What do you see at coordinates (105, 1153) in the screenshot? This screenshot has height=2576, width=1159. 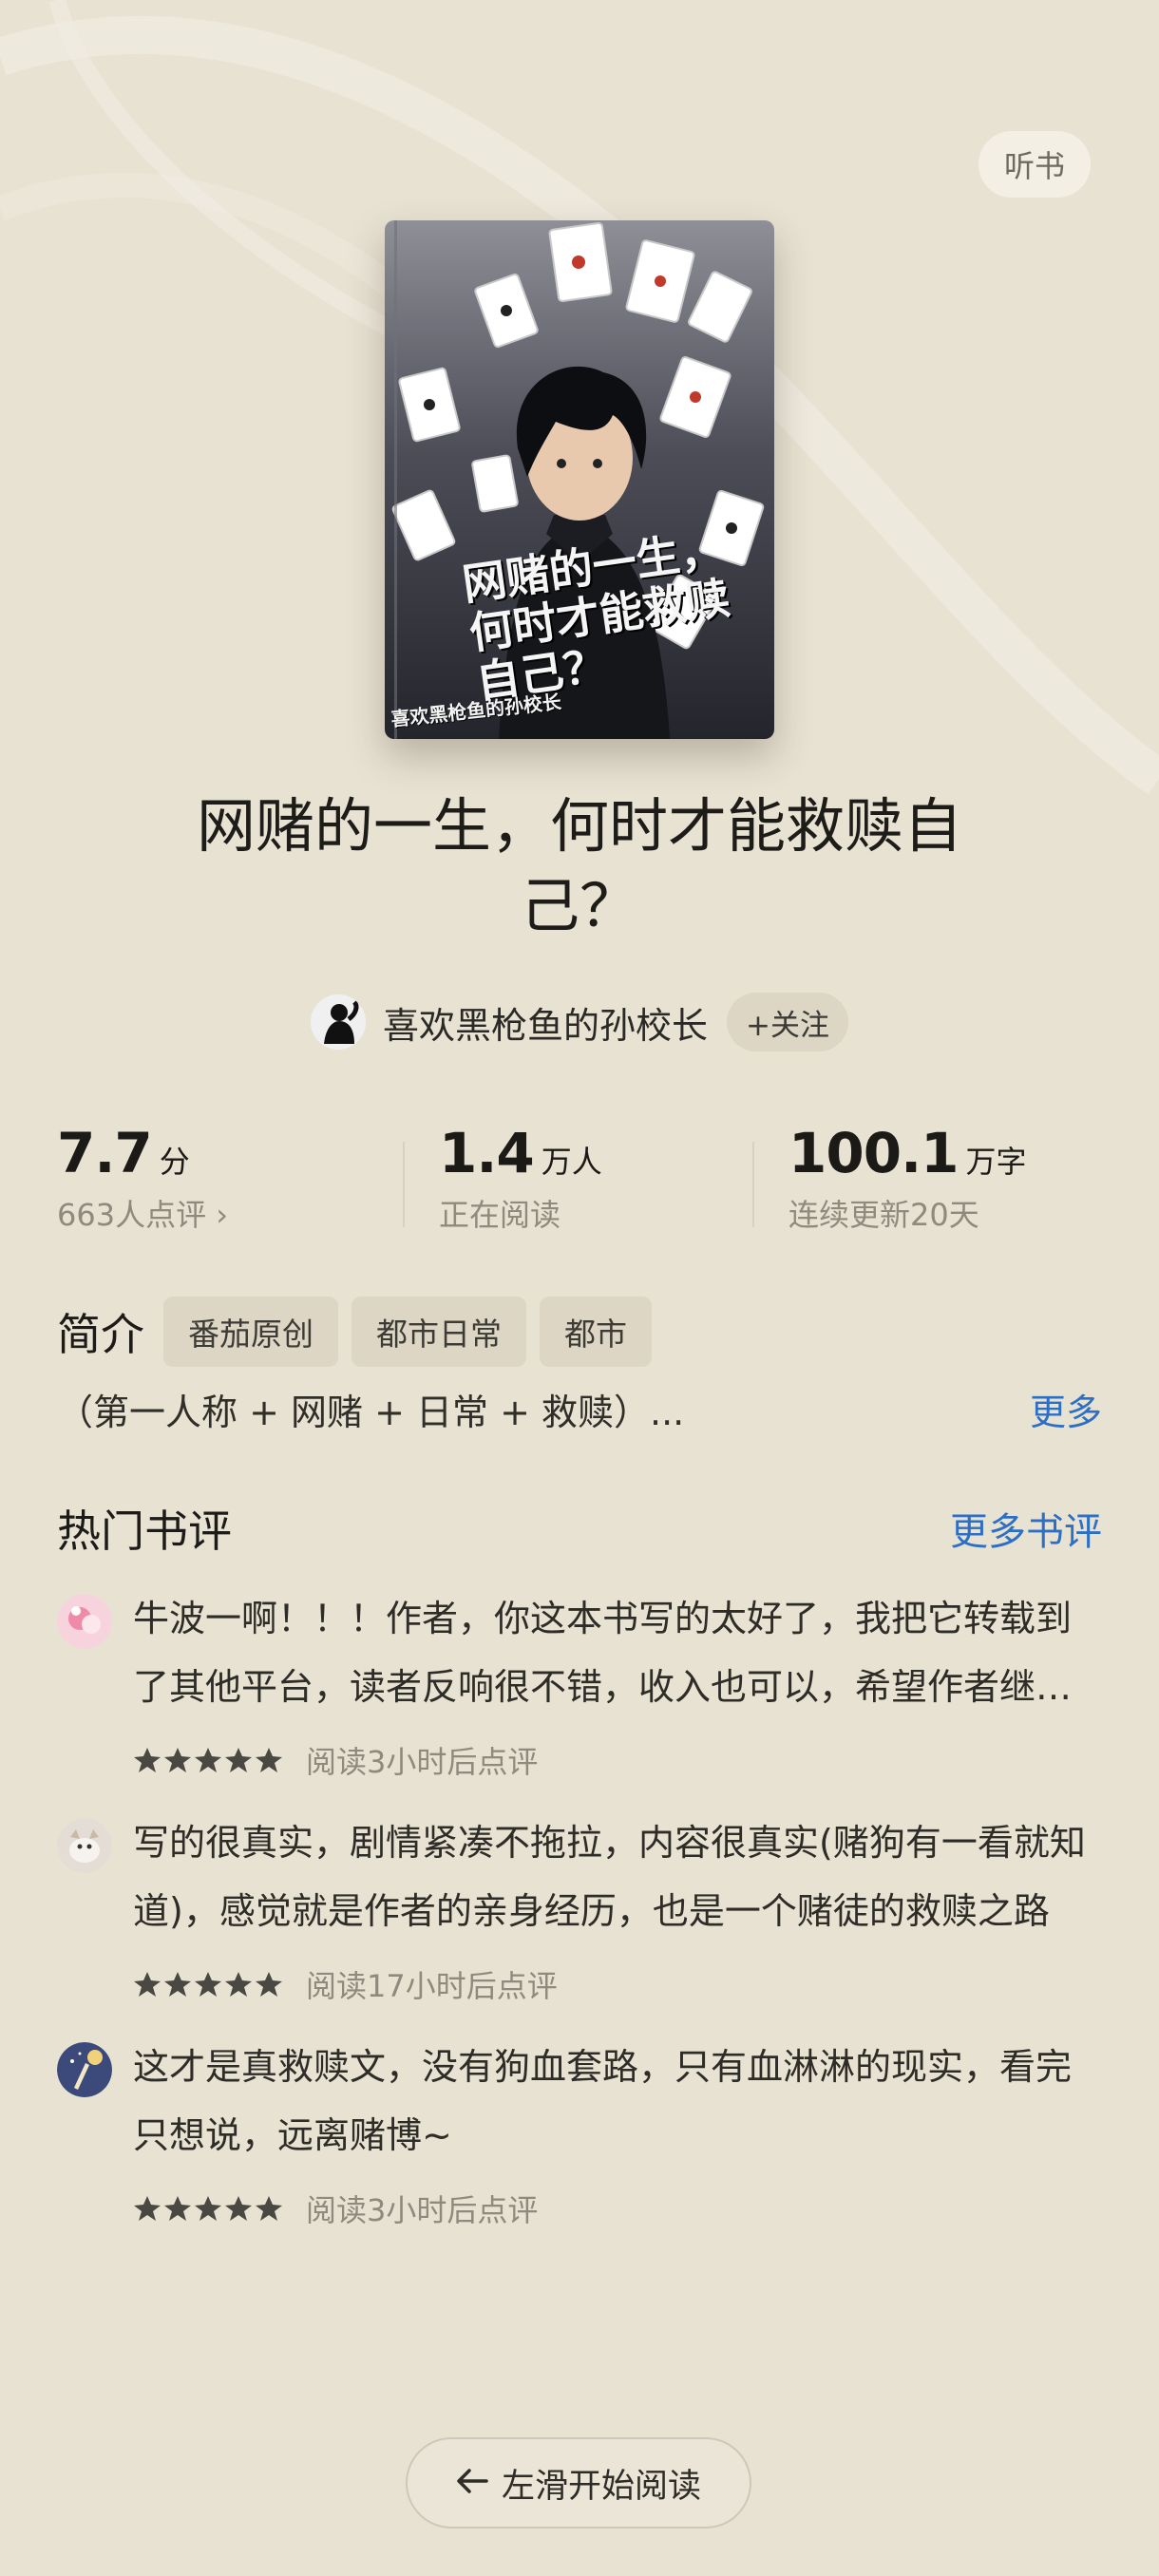 I see `rating-value: 7.7` at bounding box center [105, 1153].